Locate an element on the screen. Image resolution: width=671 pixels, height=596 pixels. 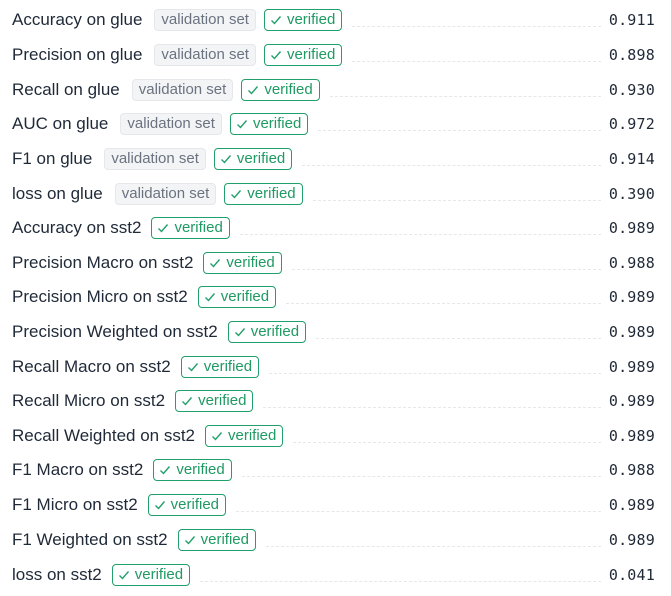
metric-value: 0.972 is located at coordinates (631, 124).